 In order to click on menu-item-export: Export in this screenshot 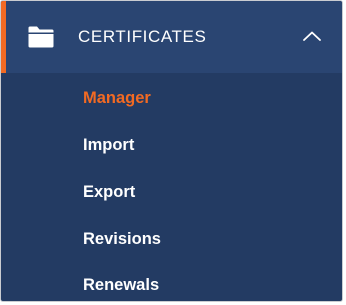, I will do `click(109, 192)`.